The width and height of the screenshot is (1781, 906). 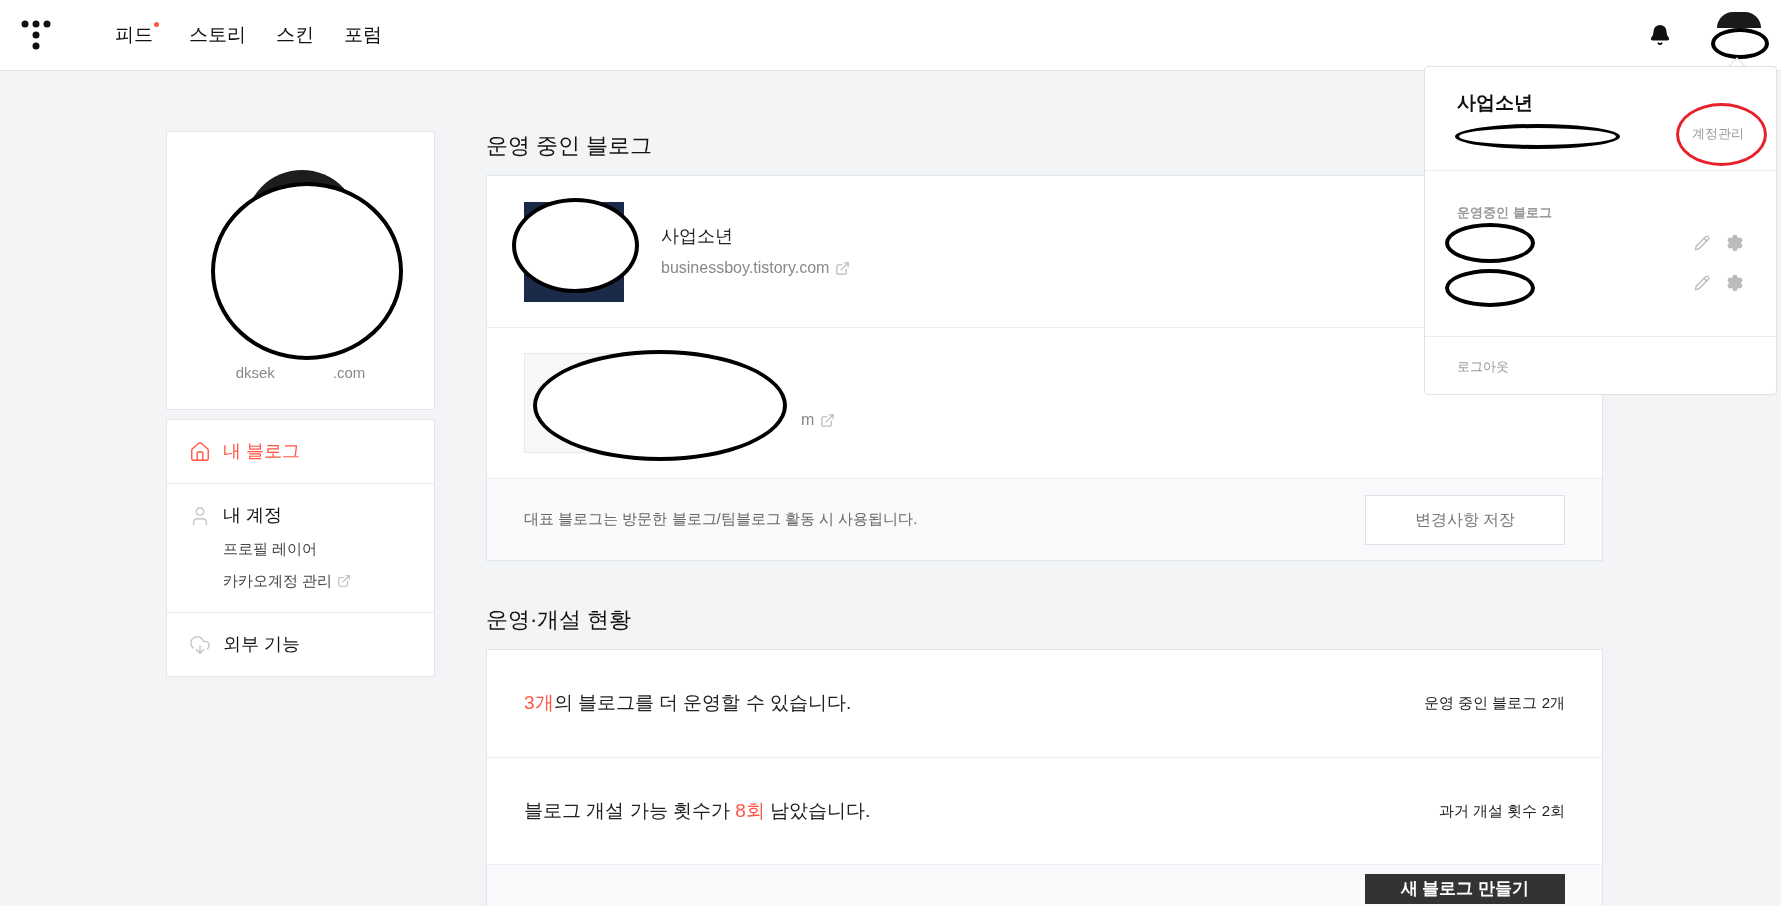 I want to click on blog-url-link: m, so click(x=808, y=420).